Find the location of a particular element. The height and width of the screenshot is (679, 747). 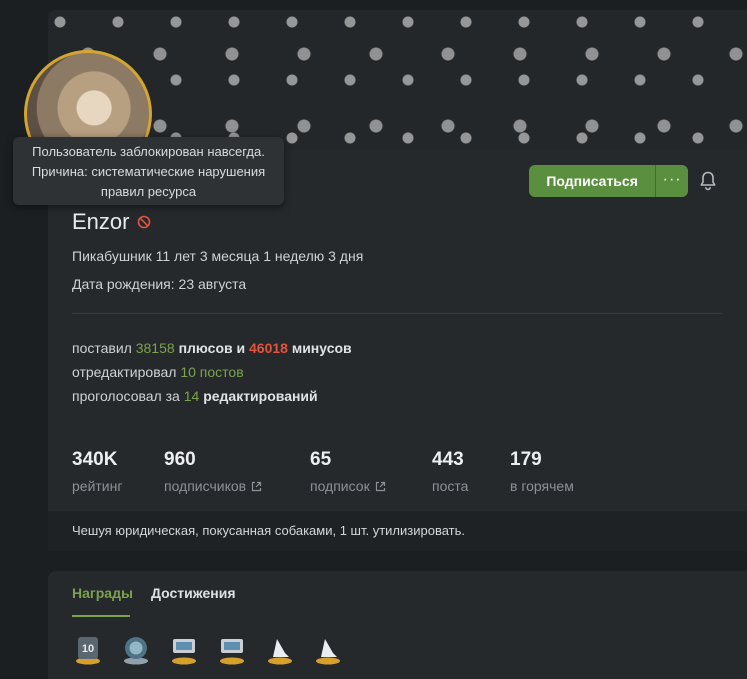

votes-line: поставил 38158 плюсов и 46018 минусов is located at coordinates (212, 348).